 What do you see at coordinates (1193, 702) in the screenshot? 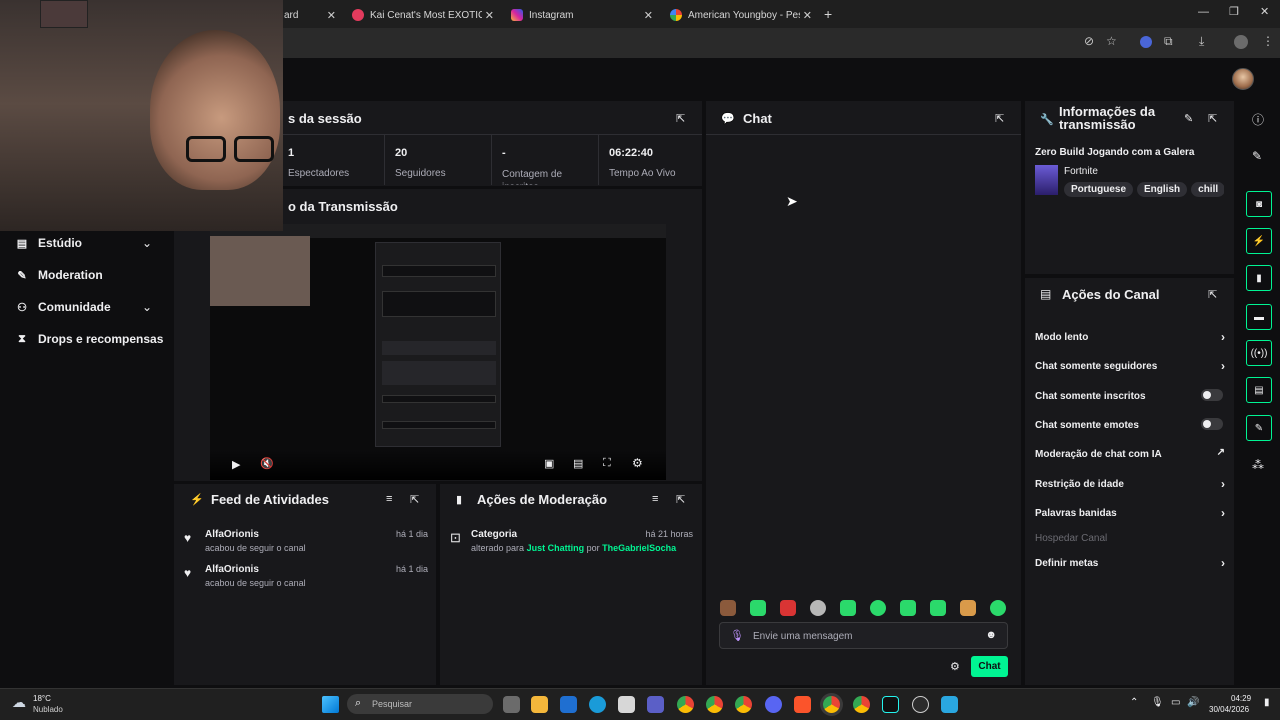
I see `volume-icon: 🔊` at bounding box center [1193, 702].